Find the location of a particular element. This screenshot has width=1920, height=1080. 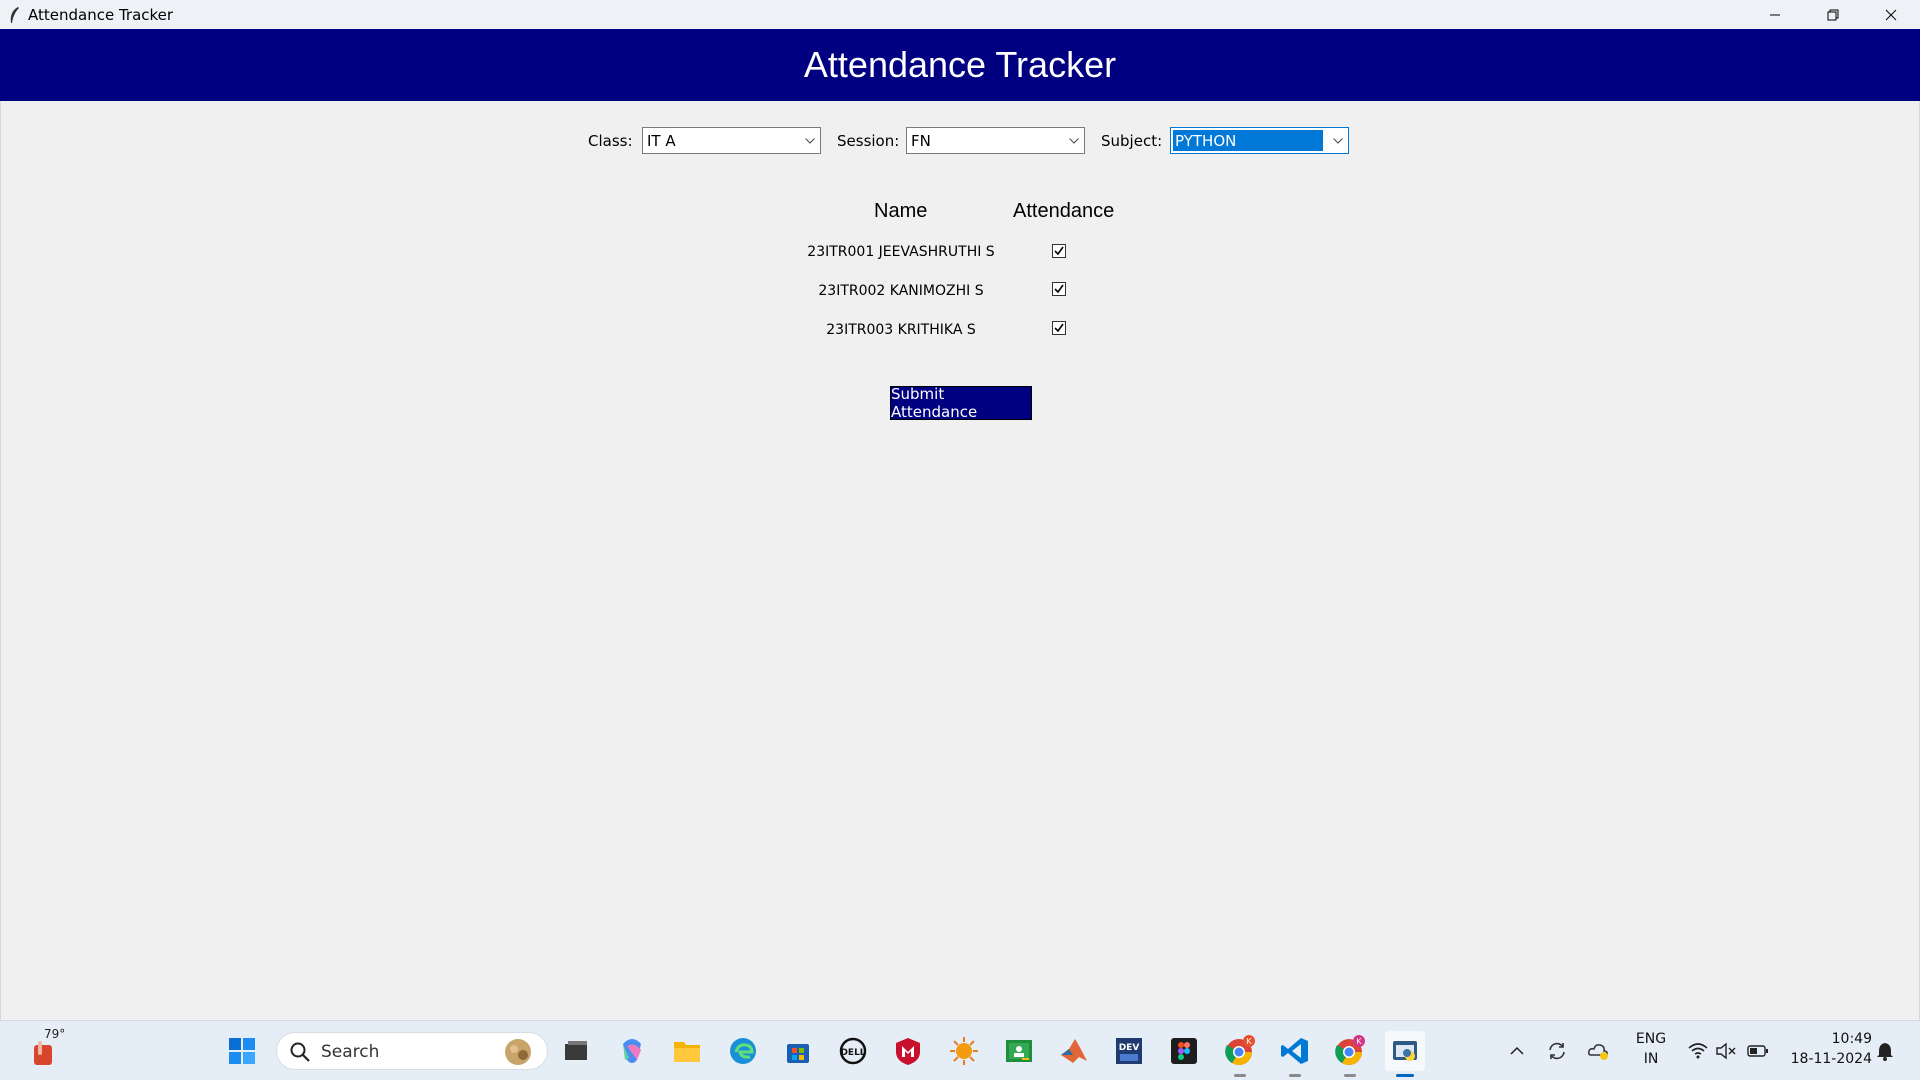

thermometer-icon is located at coordinates (43, 1053).